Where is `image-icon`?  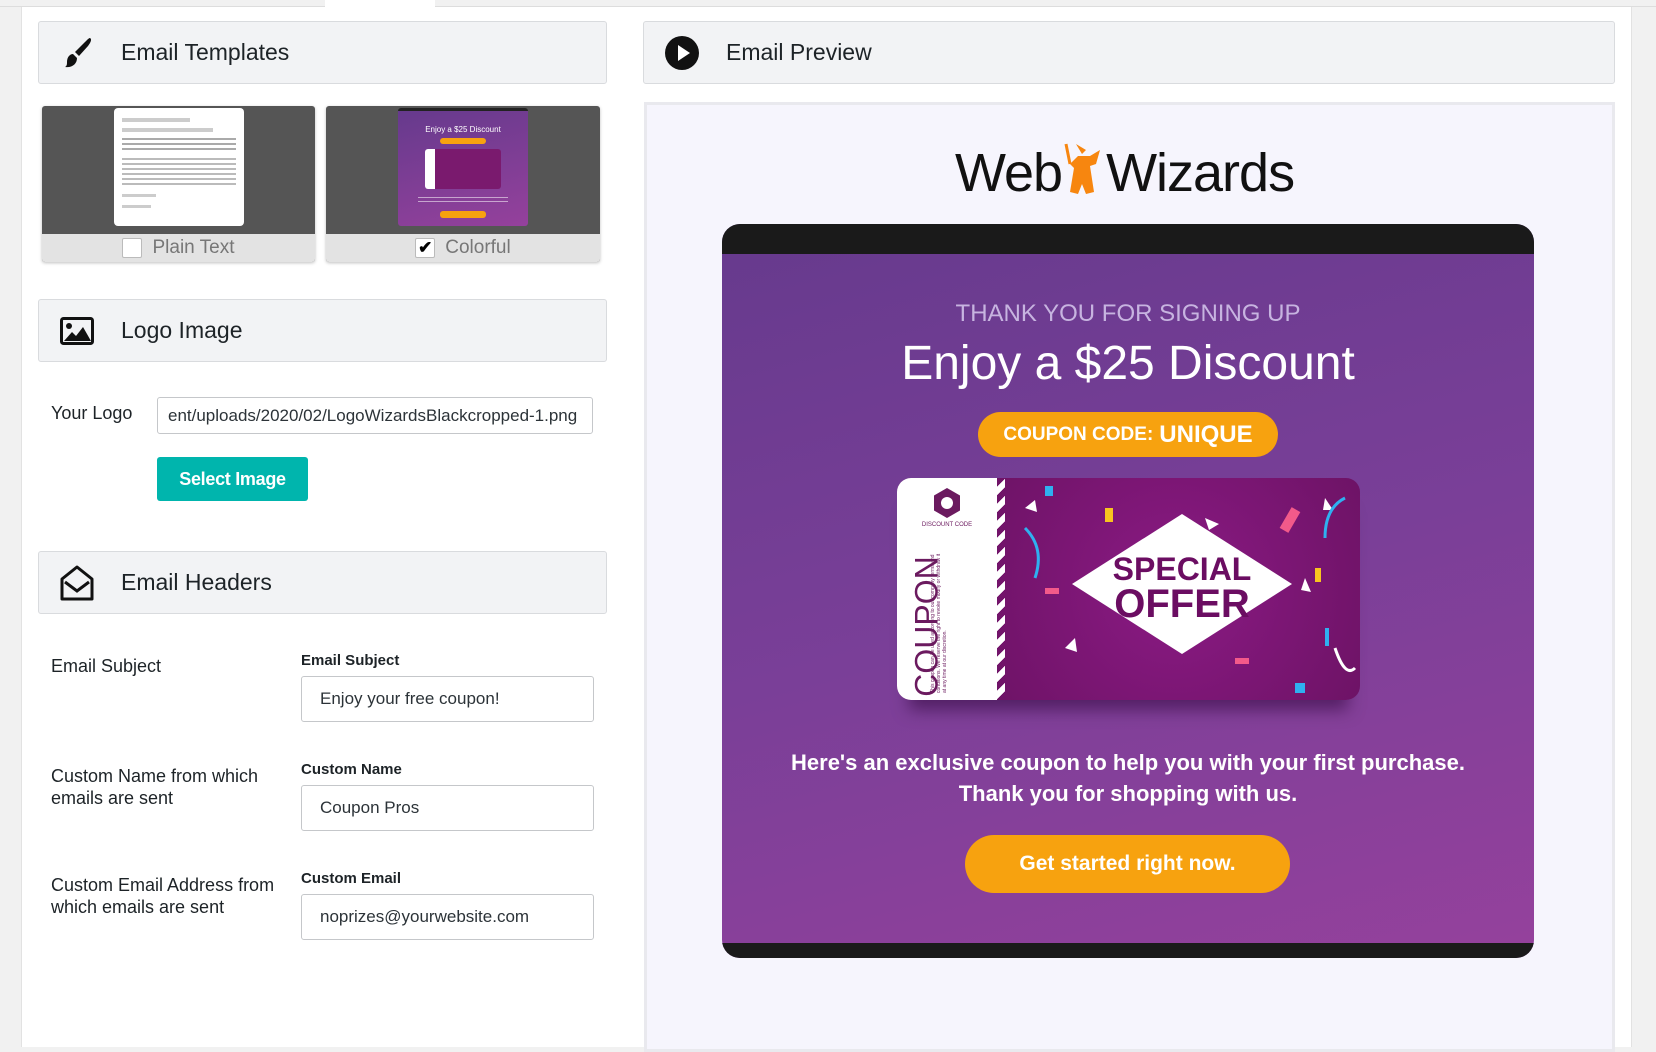
image-icon is located at coordinates (77, 331).